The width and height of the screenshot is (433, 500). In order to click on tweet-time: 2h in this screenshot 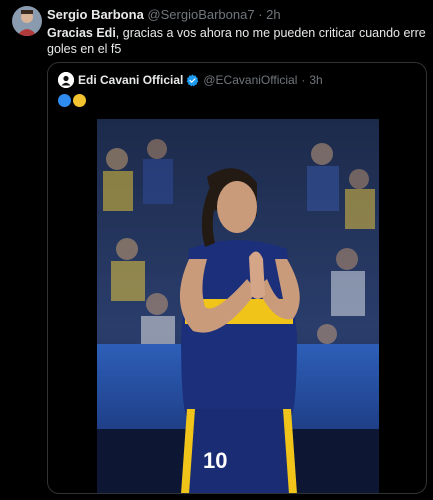, I will do `click(273, 14)`.